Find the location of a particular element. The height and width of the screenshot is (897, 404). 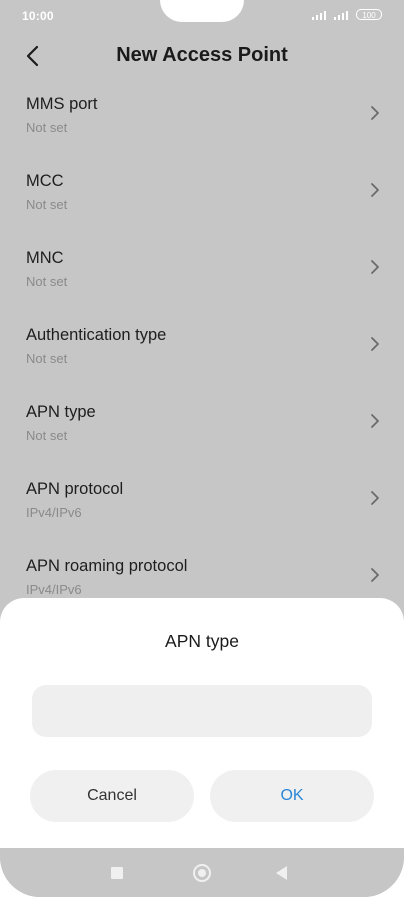

item-title: MNC is located at coordinates (45, 258).